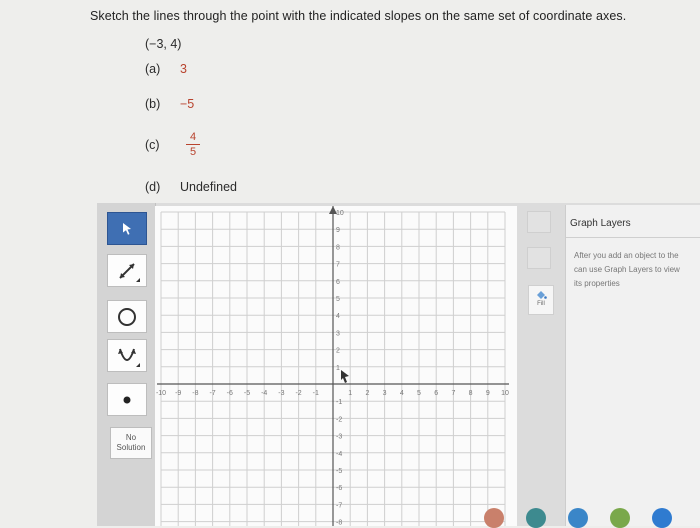 This screenshot has height=528, width=700. I want to click on x-tick-label: -3, so click(281, 393).